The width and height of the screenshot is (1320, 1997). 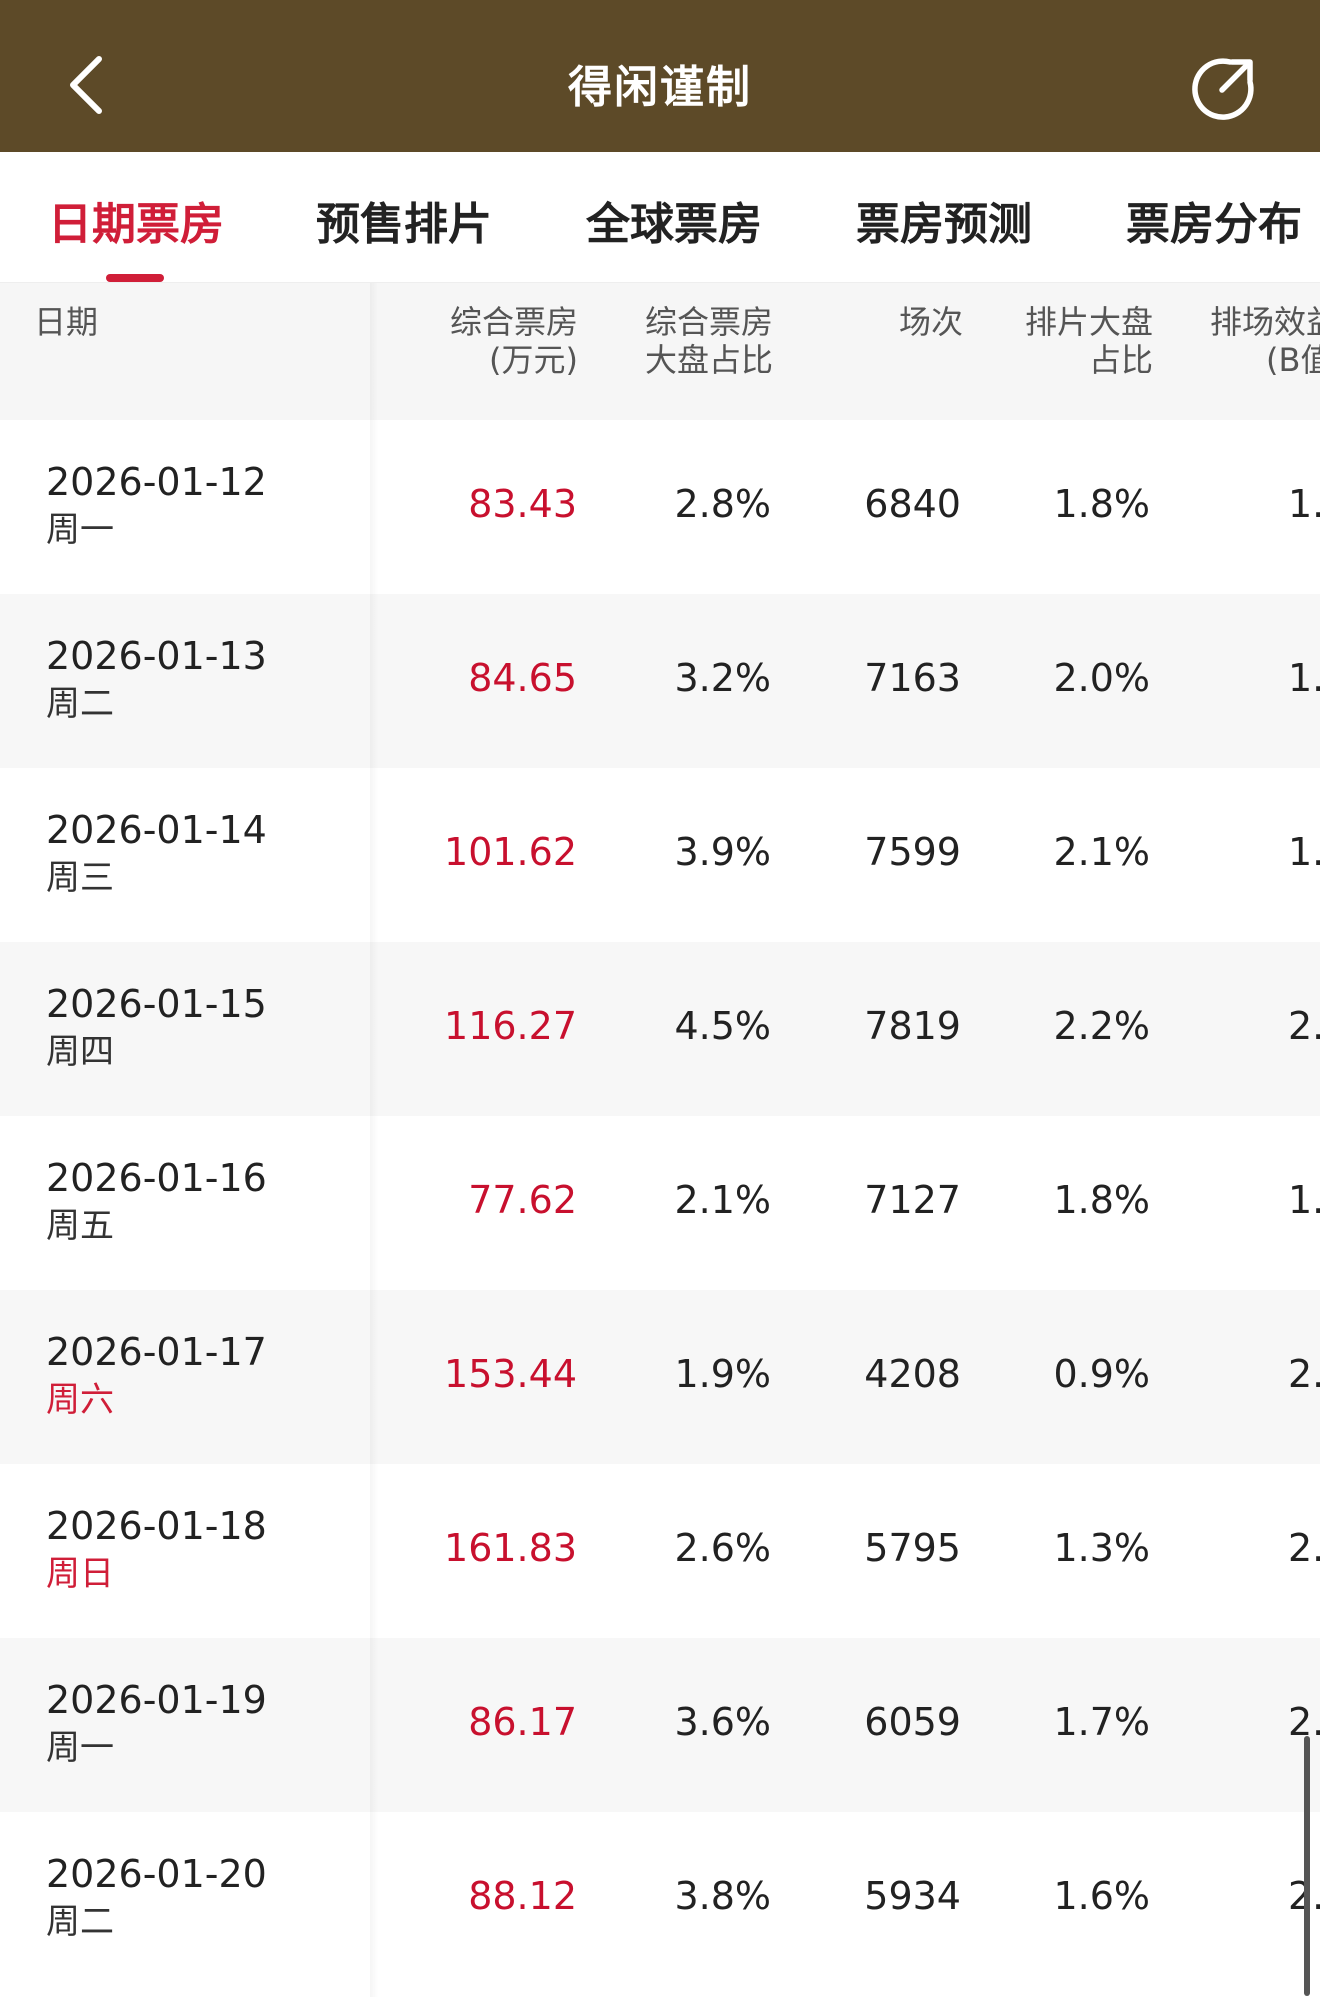 What do you see at coordinates (1101, 1548) in the screenshot?
I see `row-show-share: 1.3%` at bounding box center [1101, 1548].